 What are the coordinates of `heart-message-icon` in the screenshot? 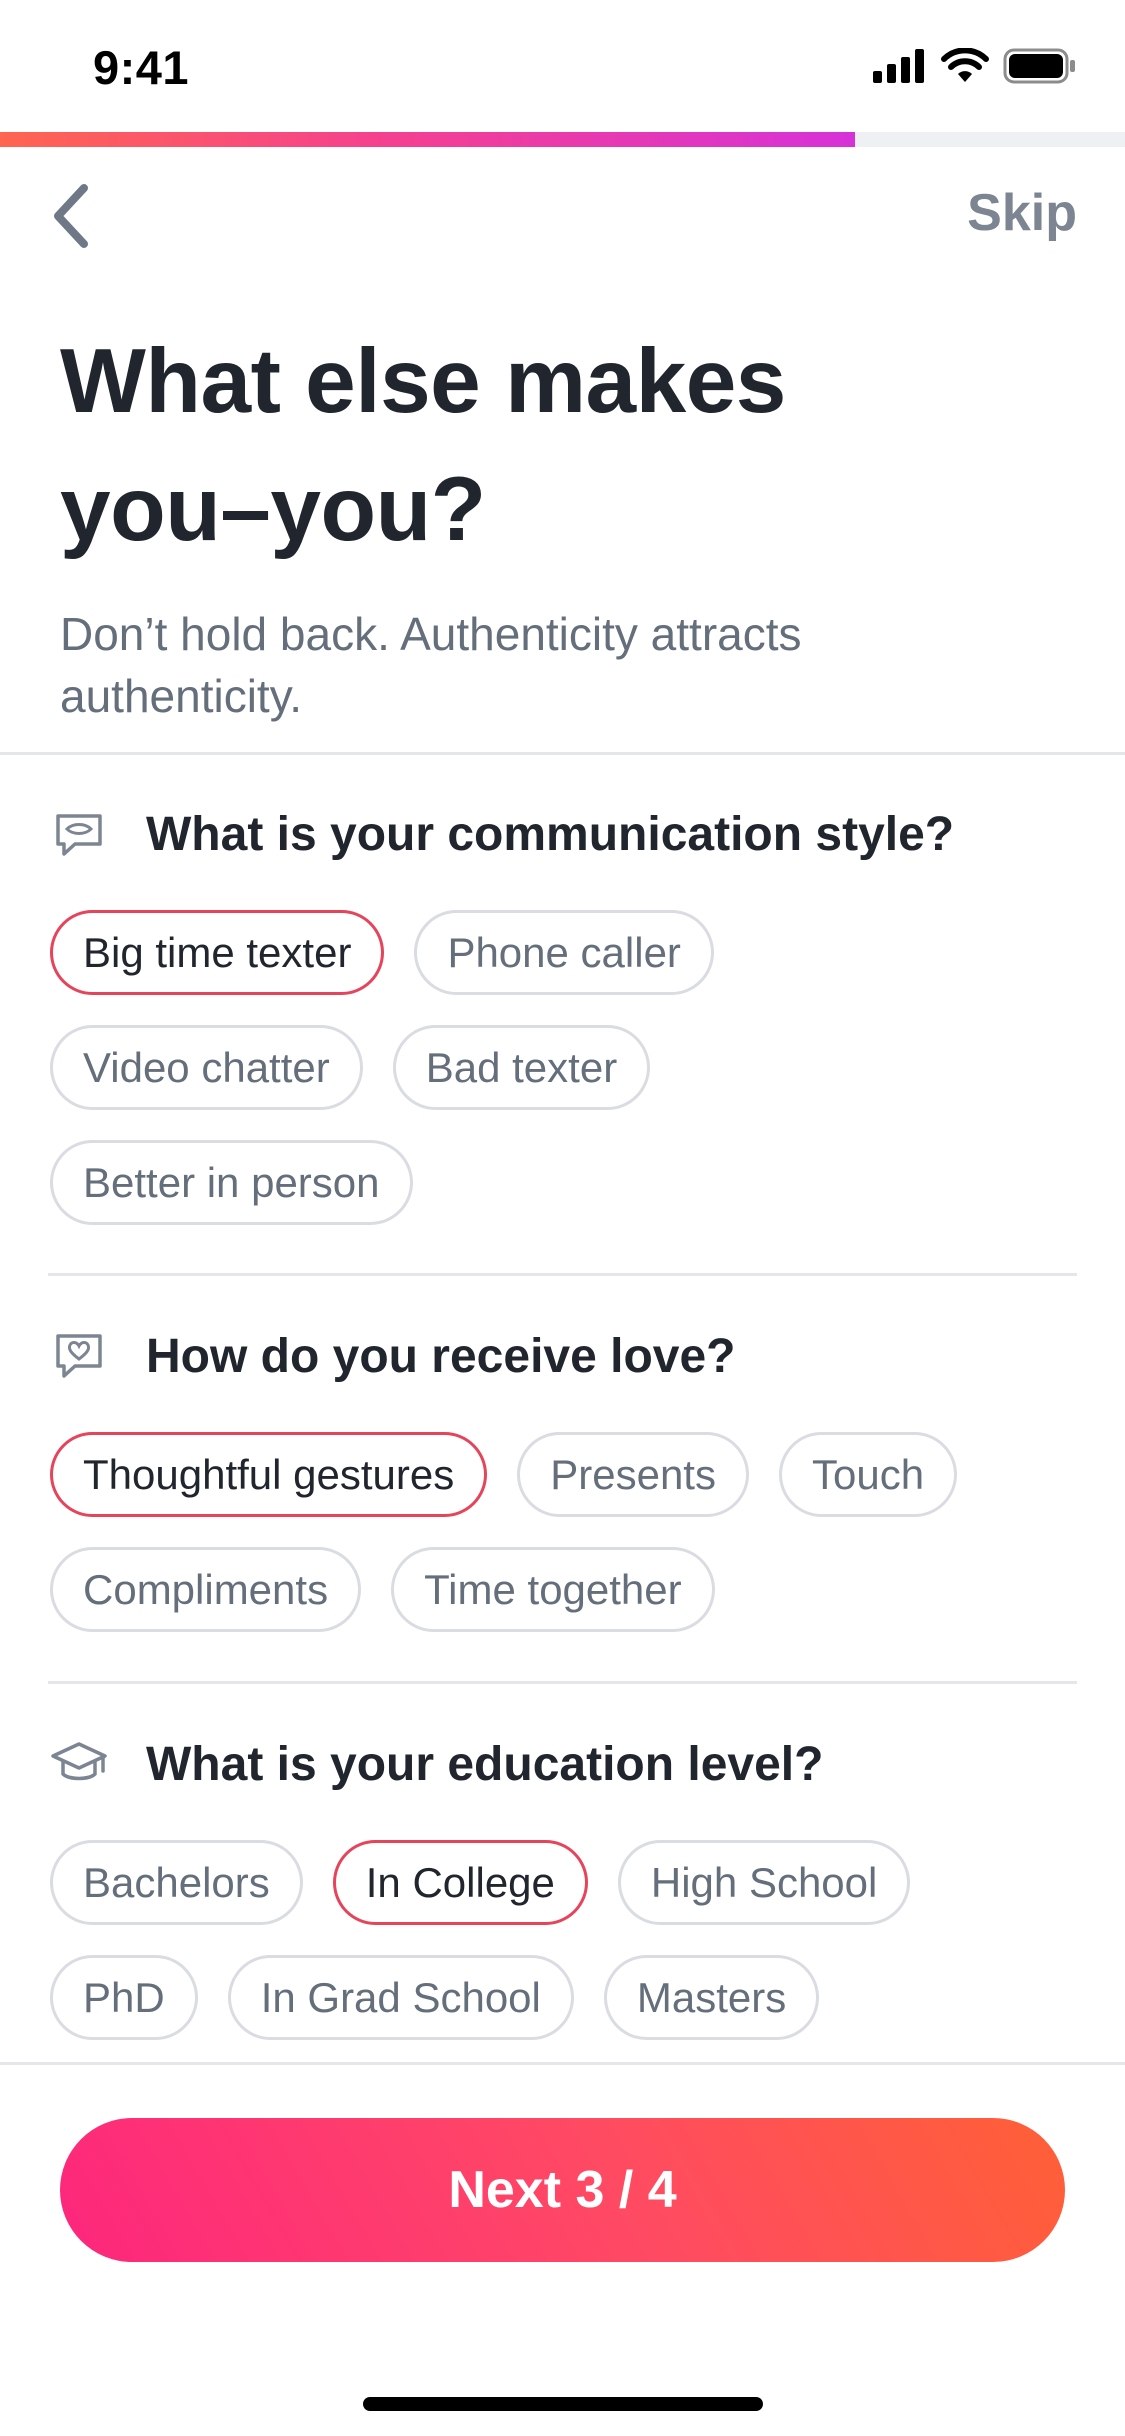 It's located at (79, 1356).